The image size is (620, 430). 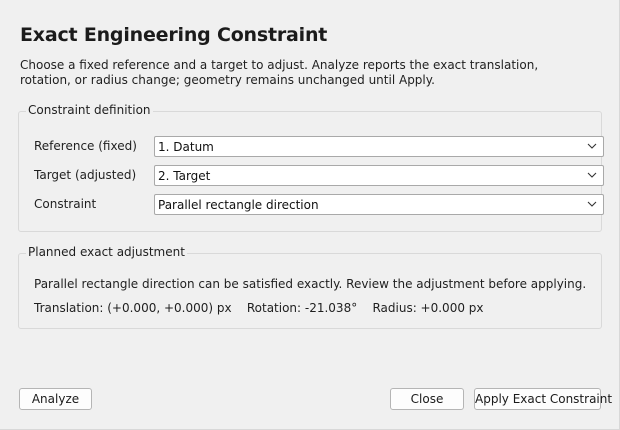 I want to click on planned-adjustment-title: Planned exact adjustment, so click(x=106, y=252).